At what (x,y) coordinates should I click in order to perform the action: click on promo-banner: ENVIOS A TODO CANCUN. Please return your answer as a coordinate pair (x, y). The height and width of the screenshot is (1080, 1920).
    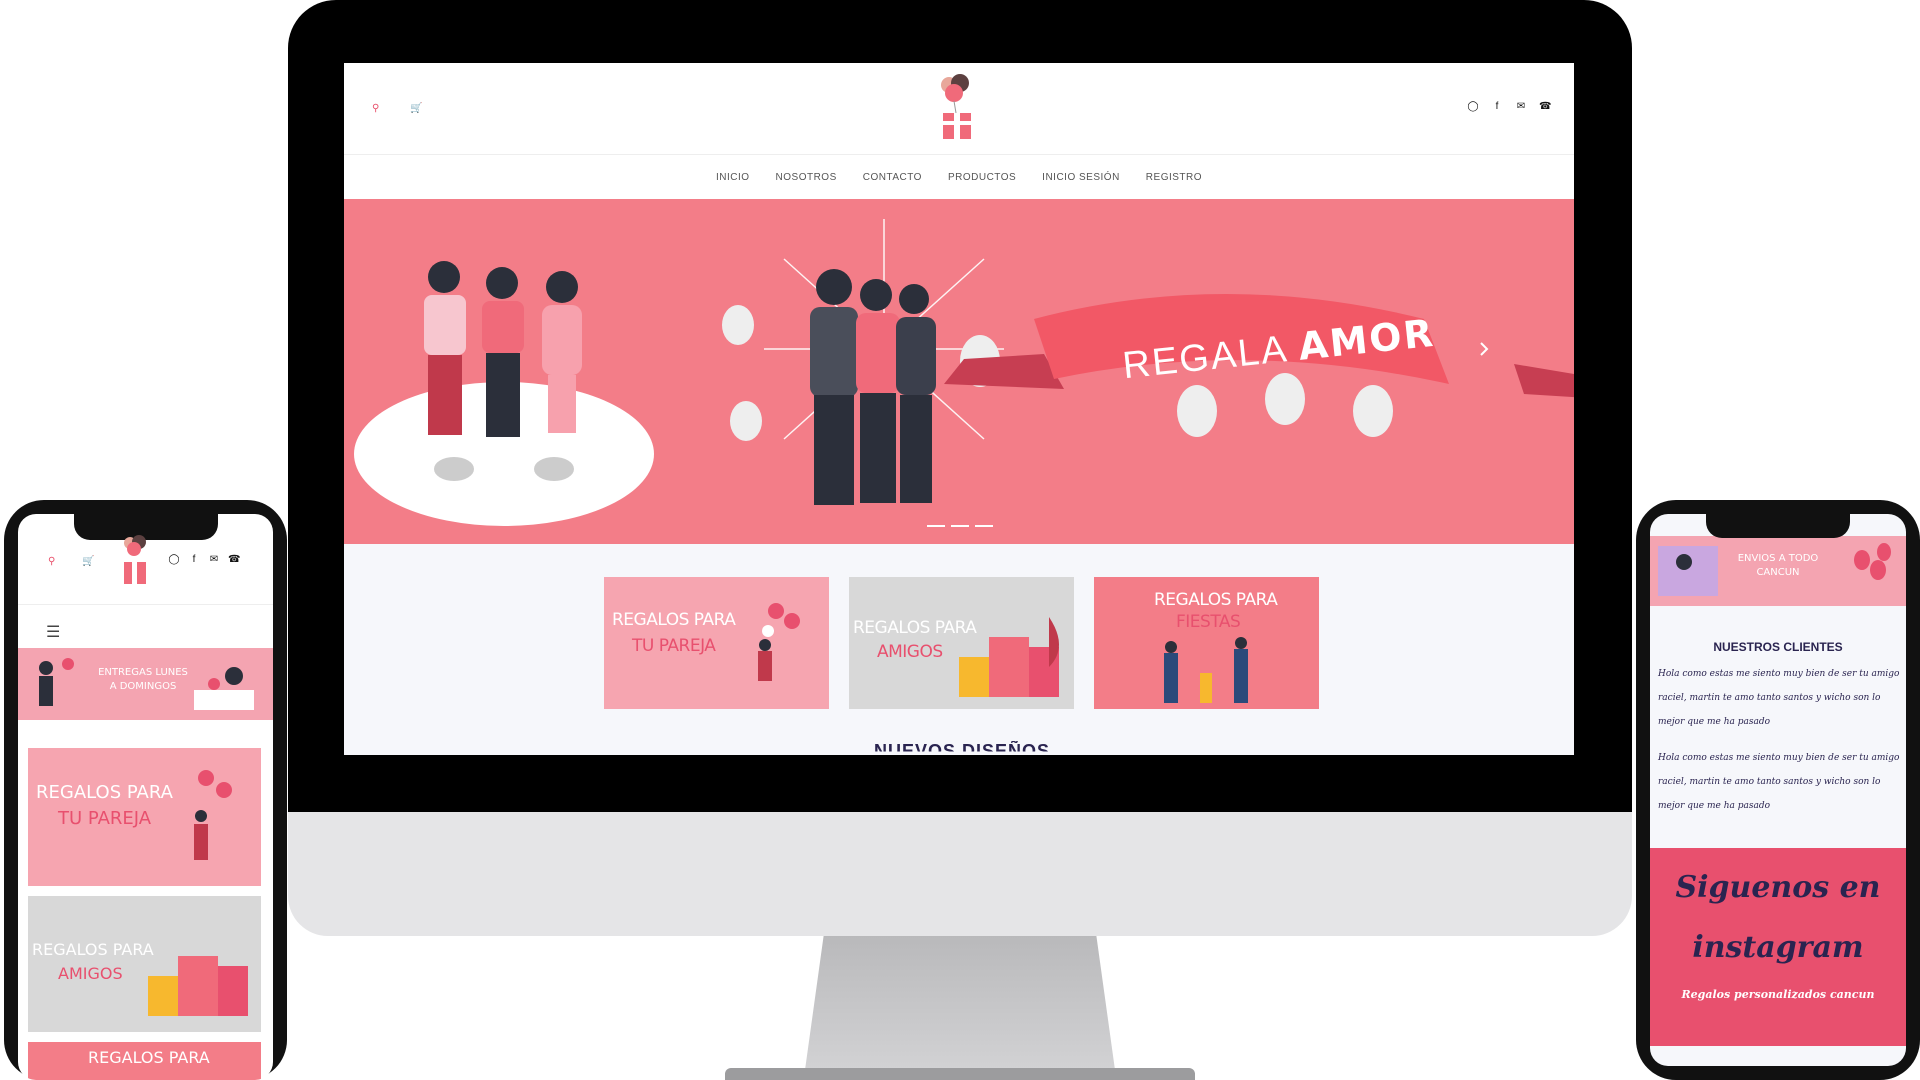
    Looking at the image, I should click on (1778, 571).